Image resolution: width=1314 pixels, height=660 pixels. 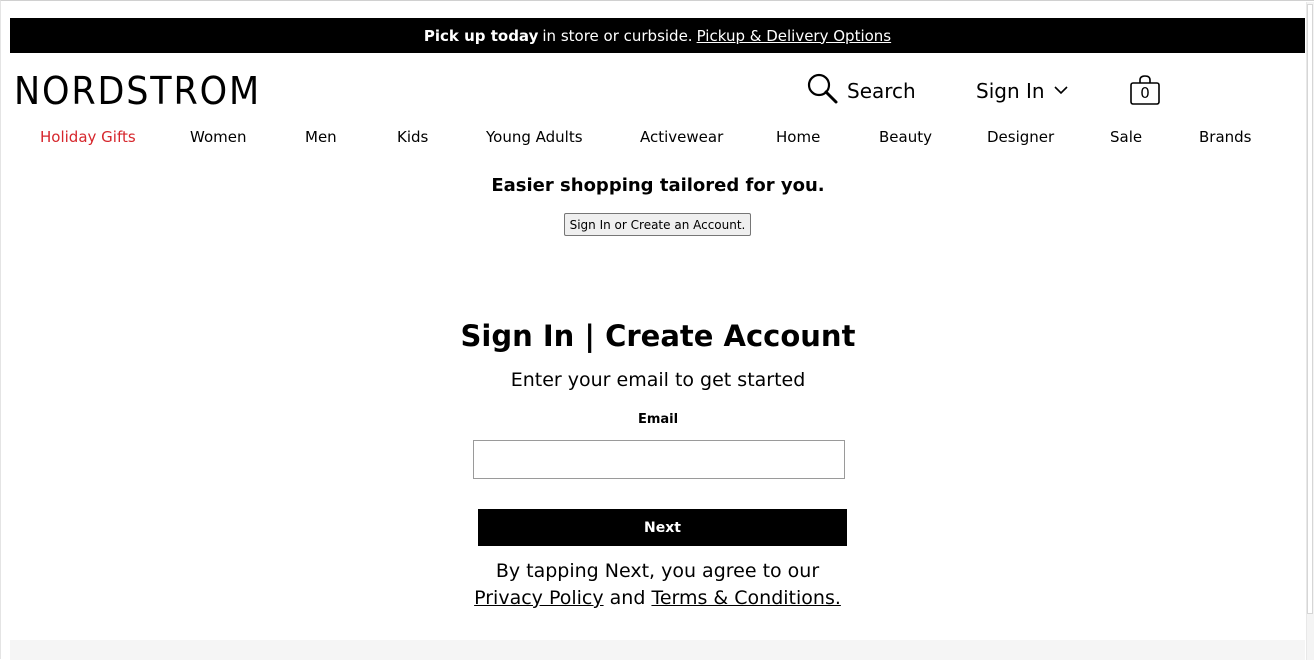 What do you see at coordinates (823, 91) in the screenshot?
I see `search-icon` at bounding box center [823, 91].